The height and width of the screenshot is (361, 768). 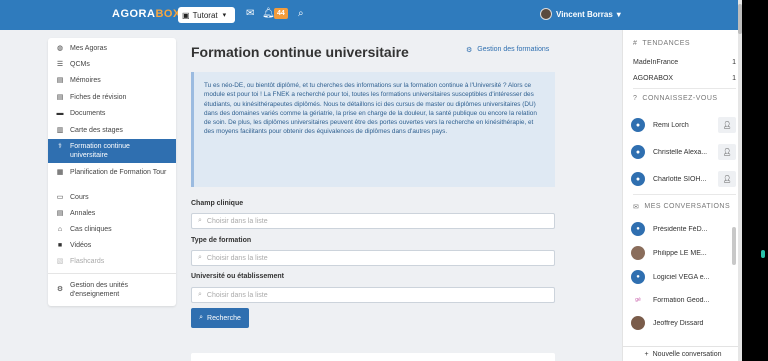 What do you see at coordinates (635, 43) in the screenshot?
I see `hashtag-icon: #` at bounding box center [635, 43].